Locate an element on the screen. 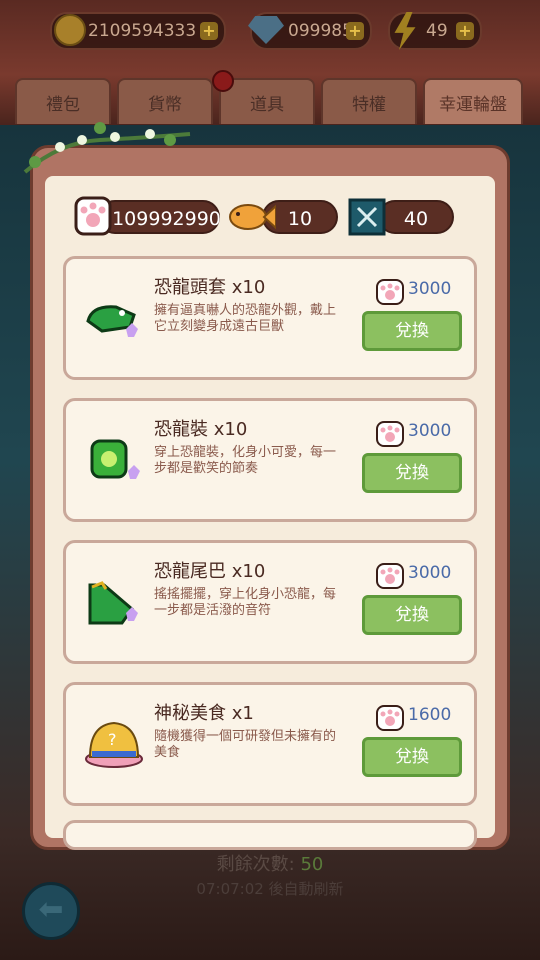 Image resolution: width=540 pixels, height=960 pixels. dino-suit-icon is located at coordinates (115, 459).